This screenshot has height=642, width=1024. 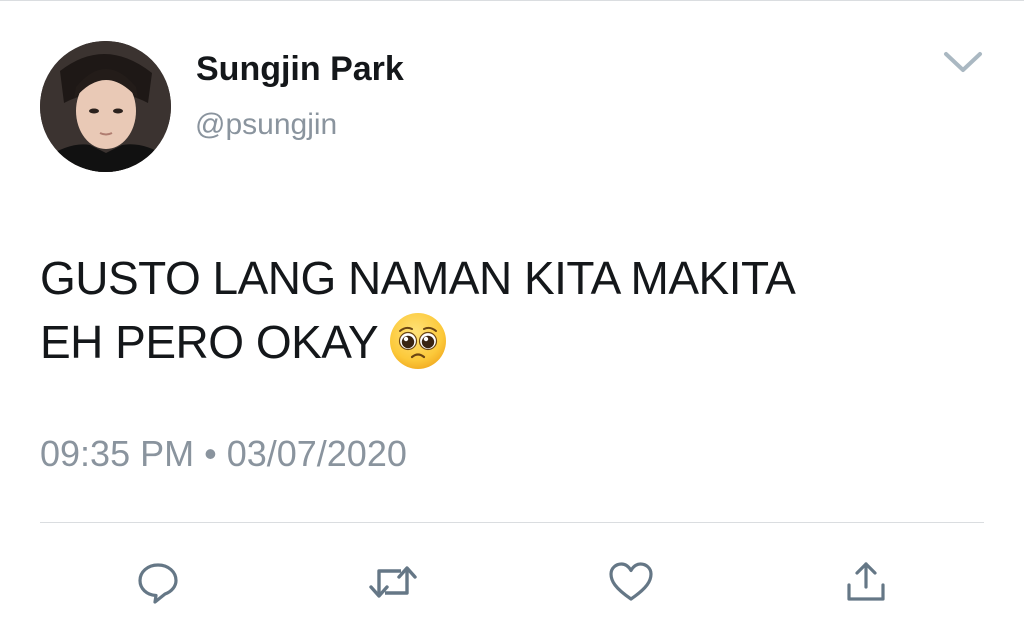 I want to click on reply-icon, so click(x=158, y=583).